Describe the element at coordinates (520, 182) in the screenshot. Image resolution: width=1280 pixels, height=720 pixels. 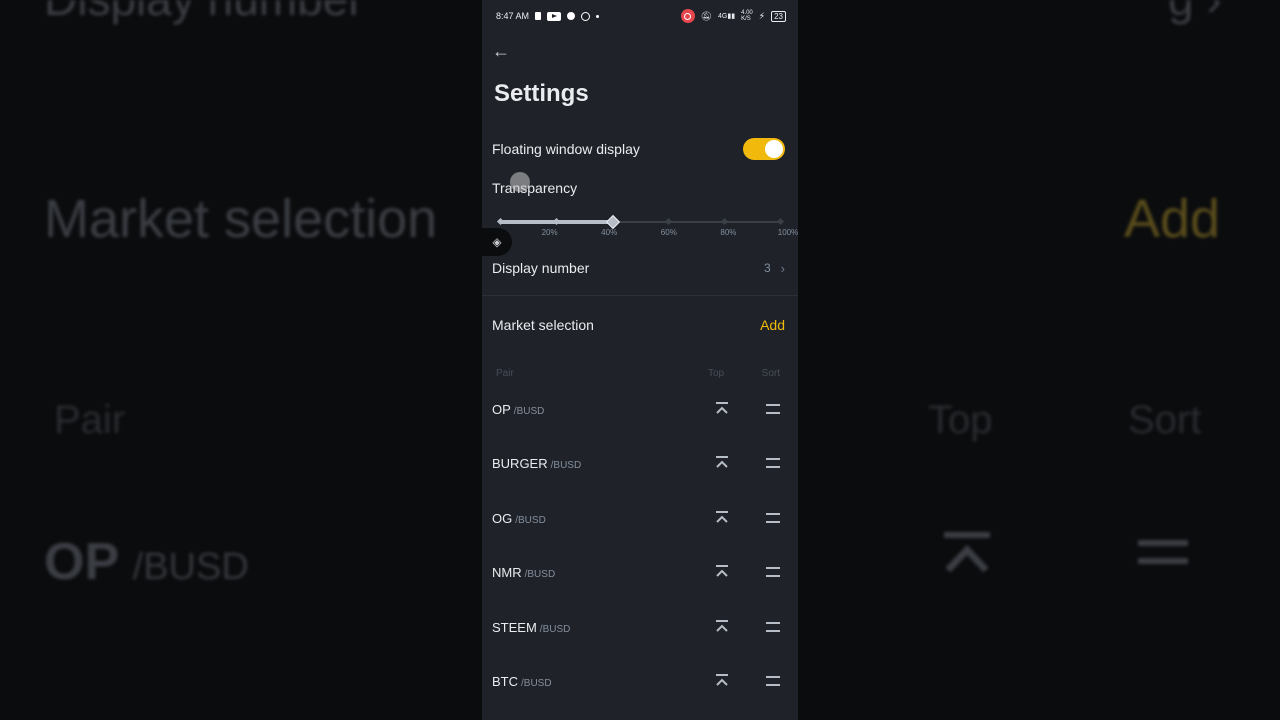
I see `touch-indicator` at that location.